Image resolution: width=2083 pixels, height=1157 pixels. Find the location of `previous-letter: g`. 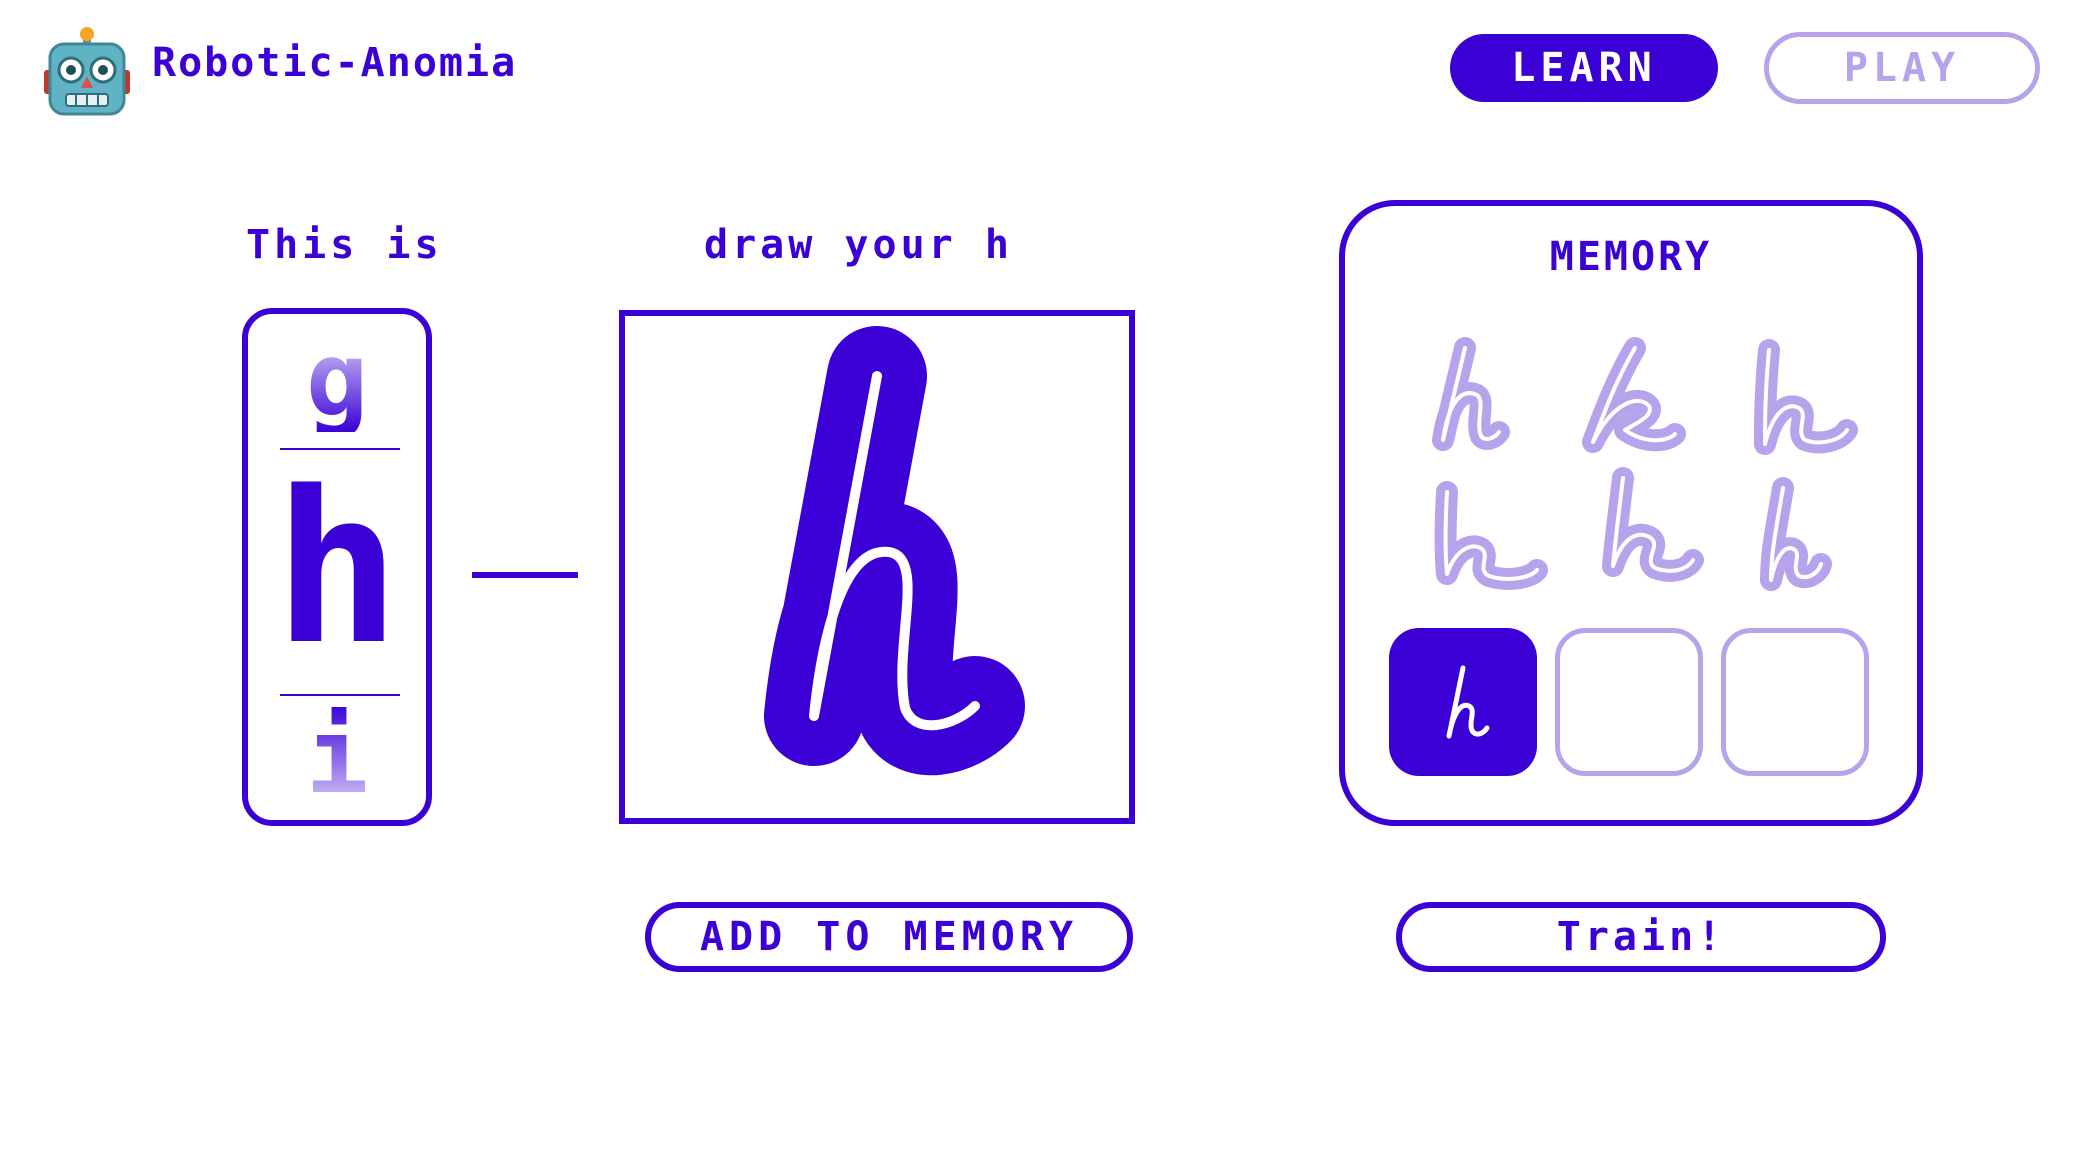

previous-letter: g is located at coordinates (337, 380).